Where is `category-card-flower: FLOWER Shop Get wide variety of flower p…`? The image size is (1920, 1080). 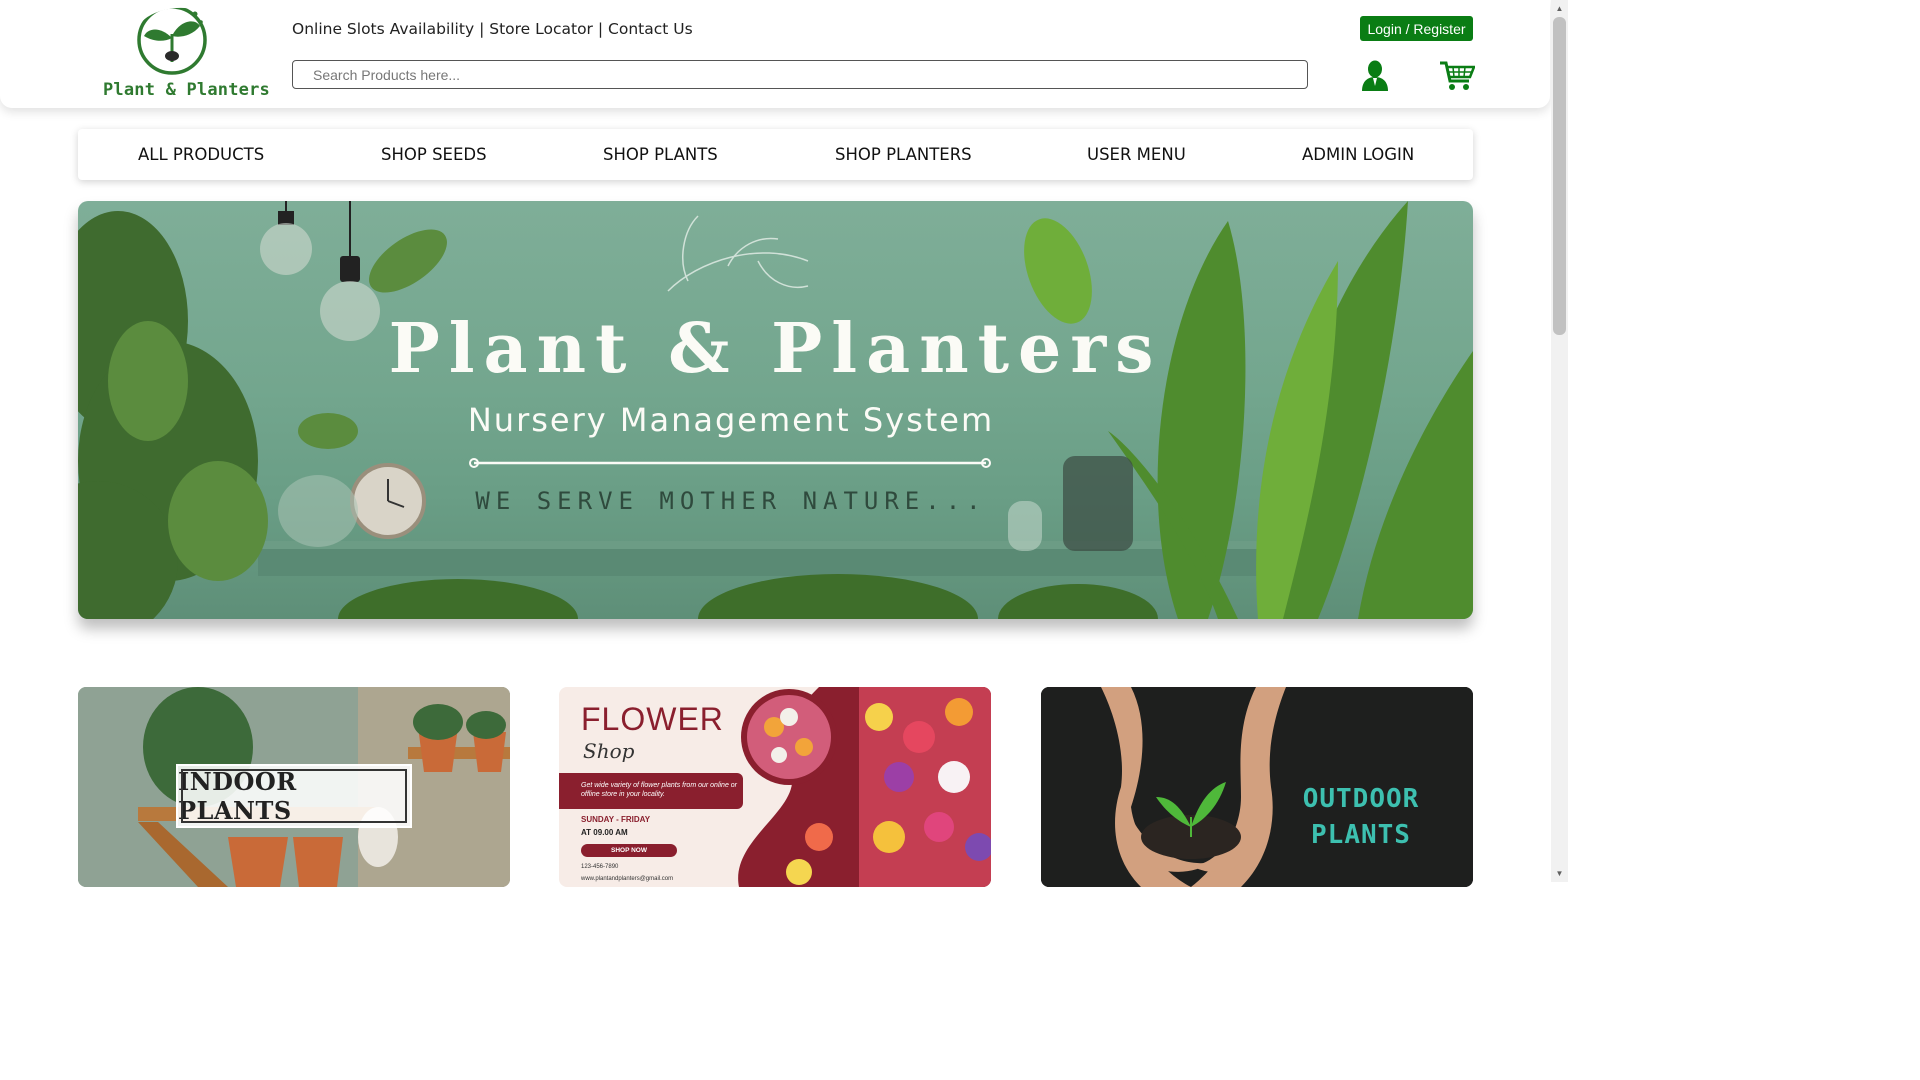
category-card-flower: FLOWER Shop Get wide variety of flower p… is located at coordinates (775, 787).